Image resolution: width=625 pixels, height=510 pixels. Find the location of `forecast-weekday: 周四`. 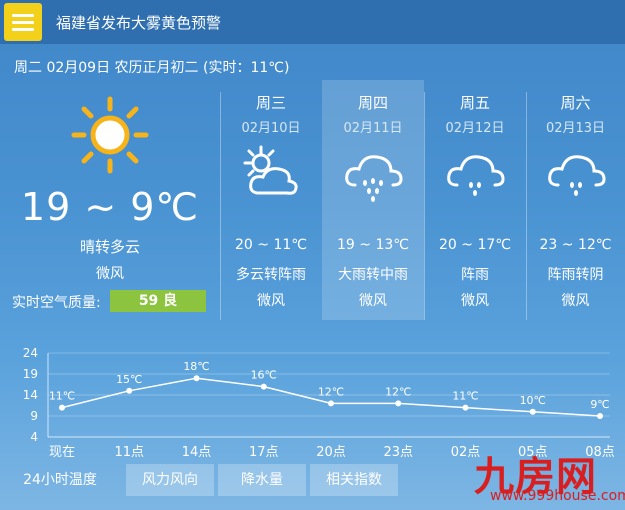

forecast-weekday: 周四 is located at coordinates (372, 103).